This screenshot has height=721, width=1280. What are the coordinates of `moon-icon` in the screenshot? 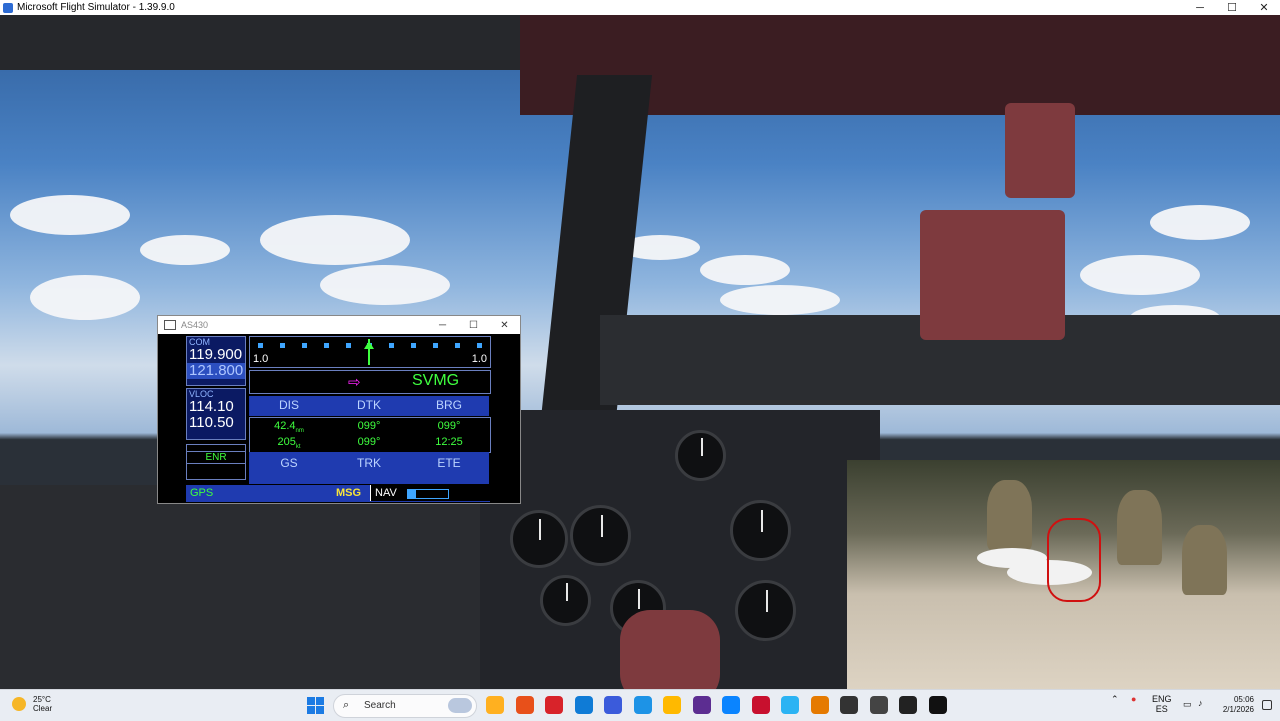 It's located at (19, 704).